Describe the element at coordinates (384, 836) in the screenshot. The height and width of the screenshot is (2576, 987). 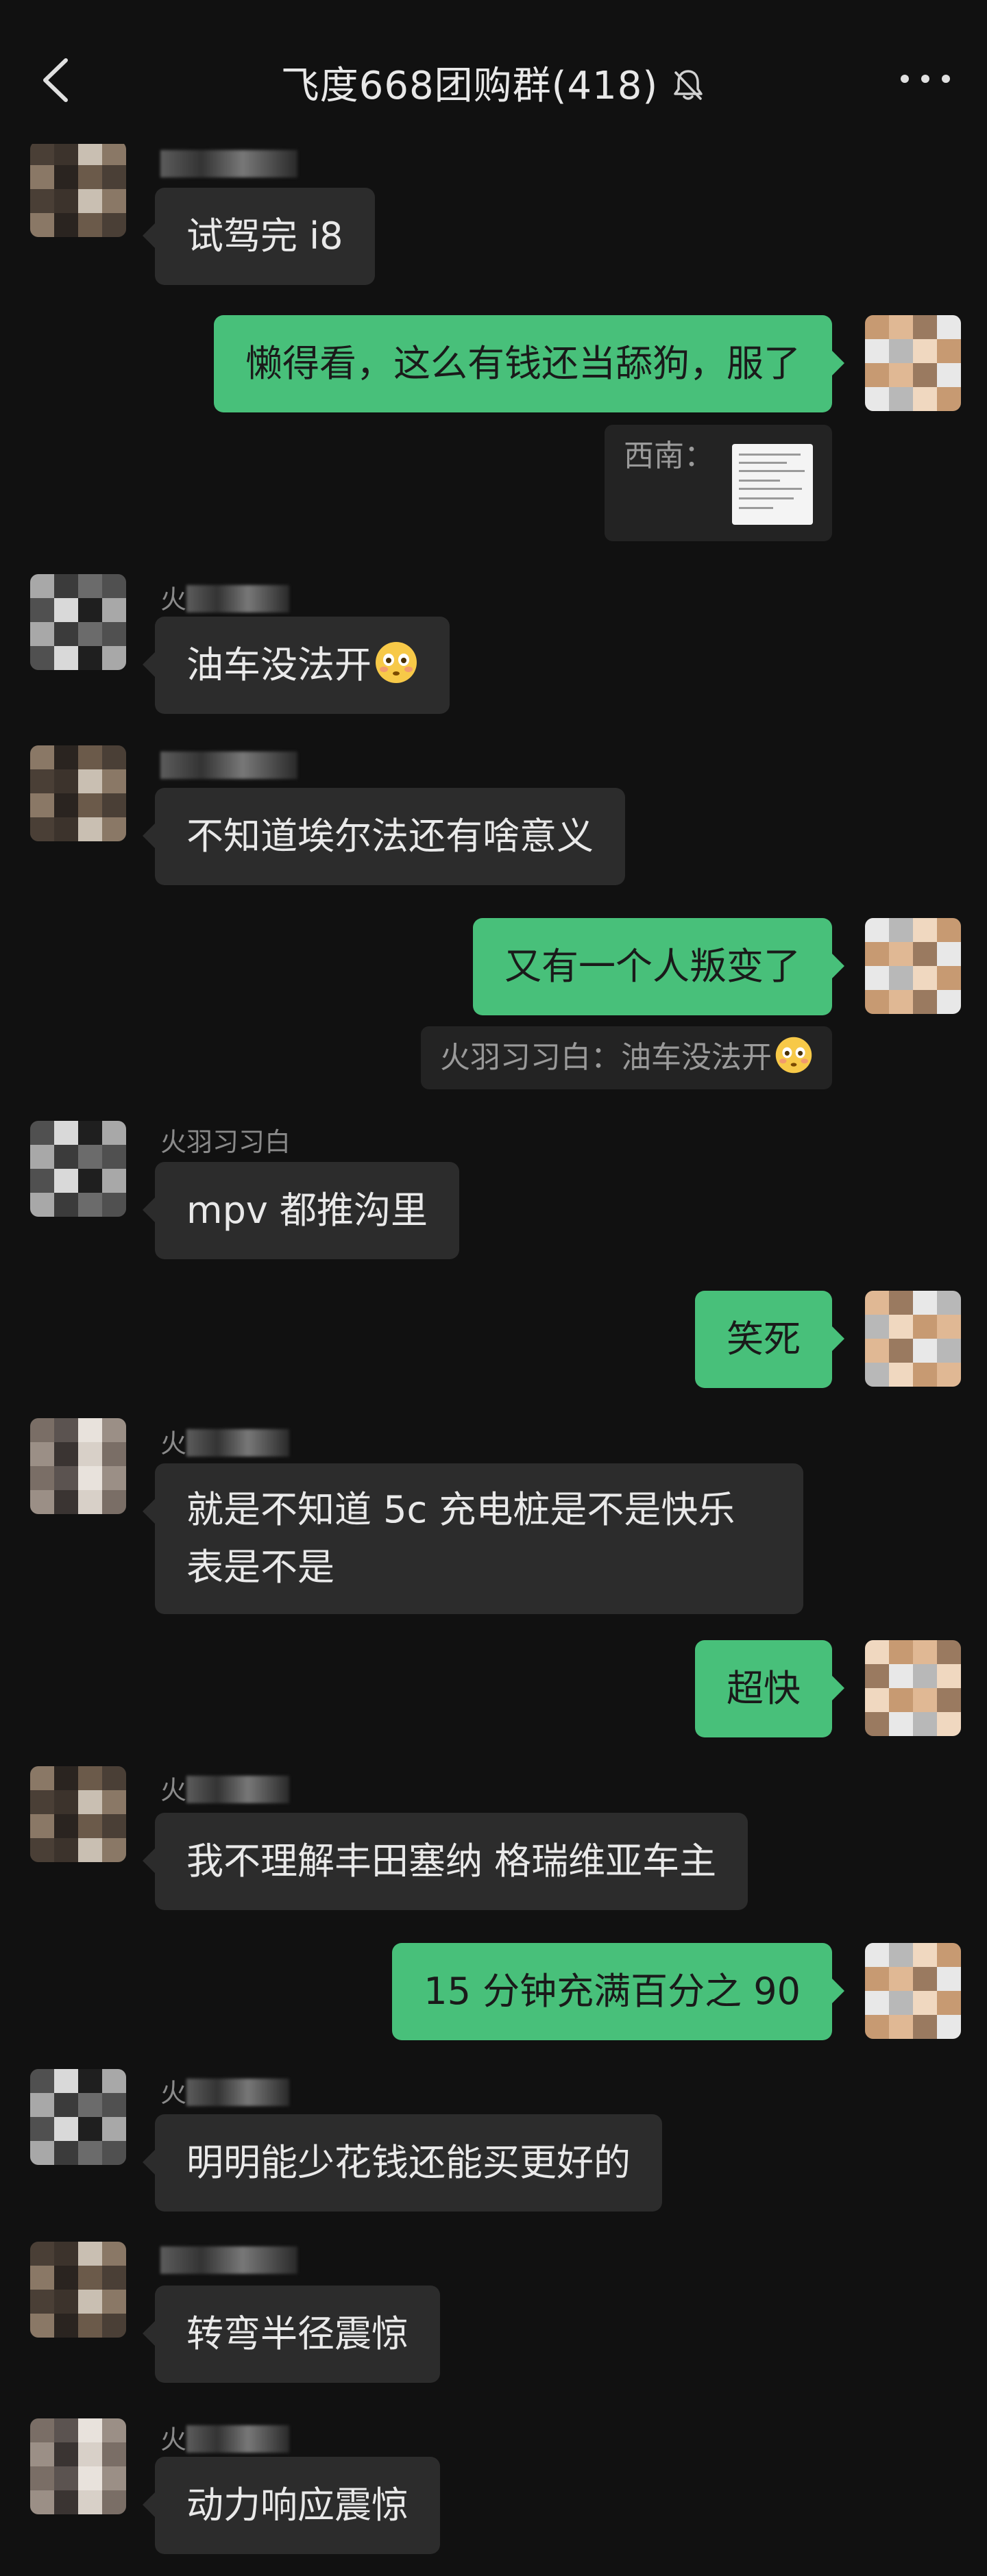
I see `message-bubble: 不知道埃尔法还有啥意义` at that location.